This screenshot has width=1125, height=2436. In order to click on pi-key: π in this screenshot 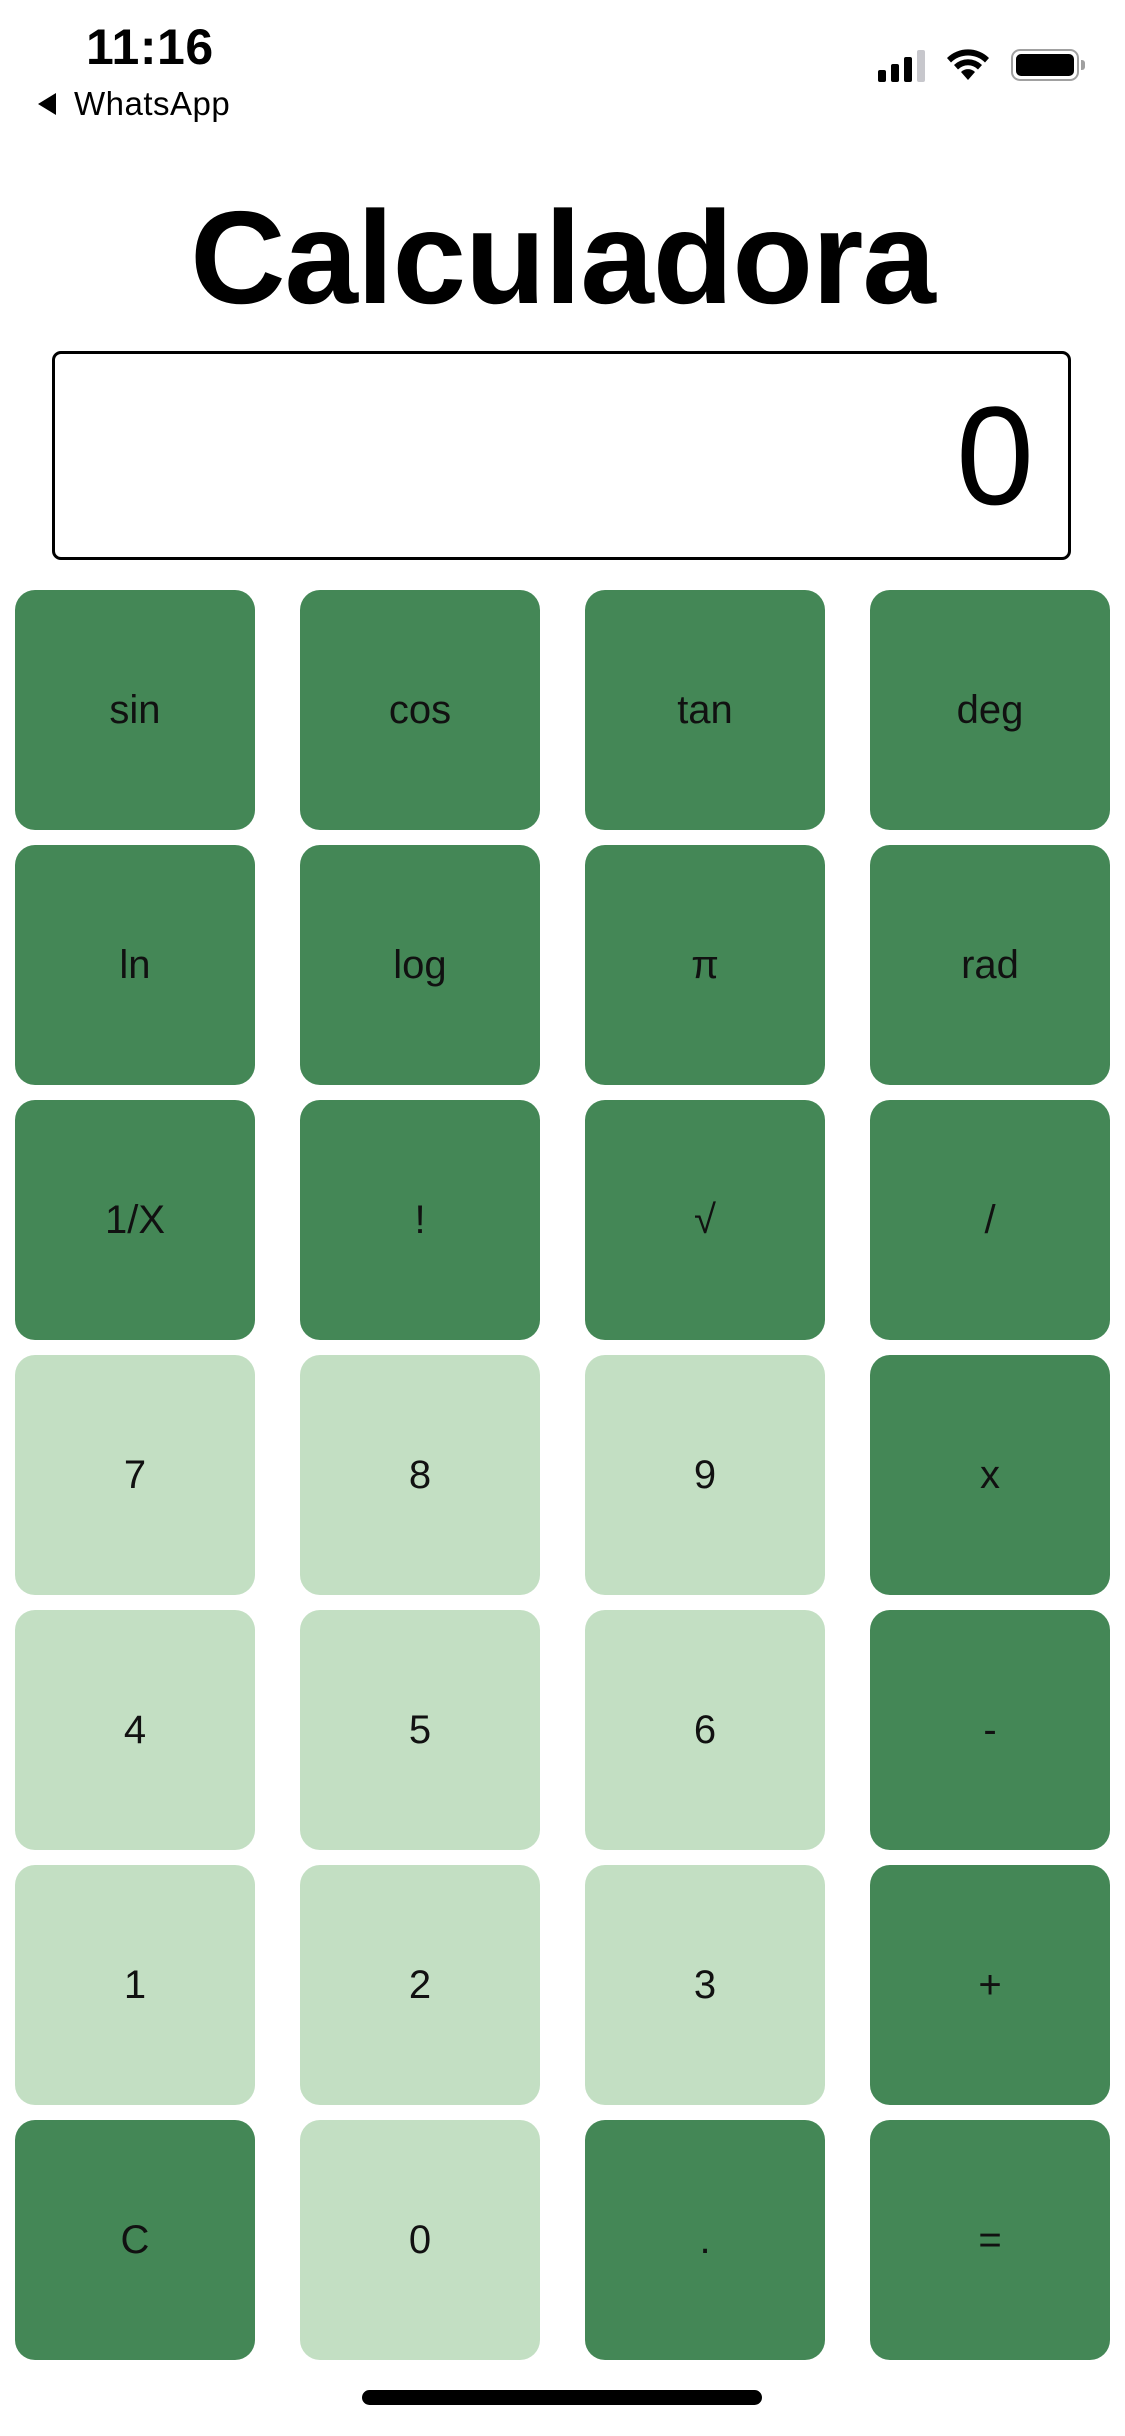, I will do `click(705, 965)`.